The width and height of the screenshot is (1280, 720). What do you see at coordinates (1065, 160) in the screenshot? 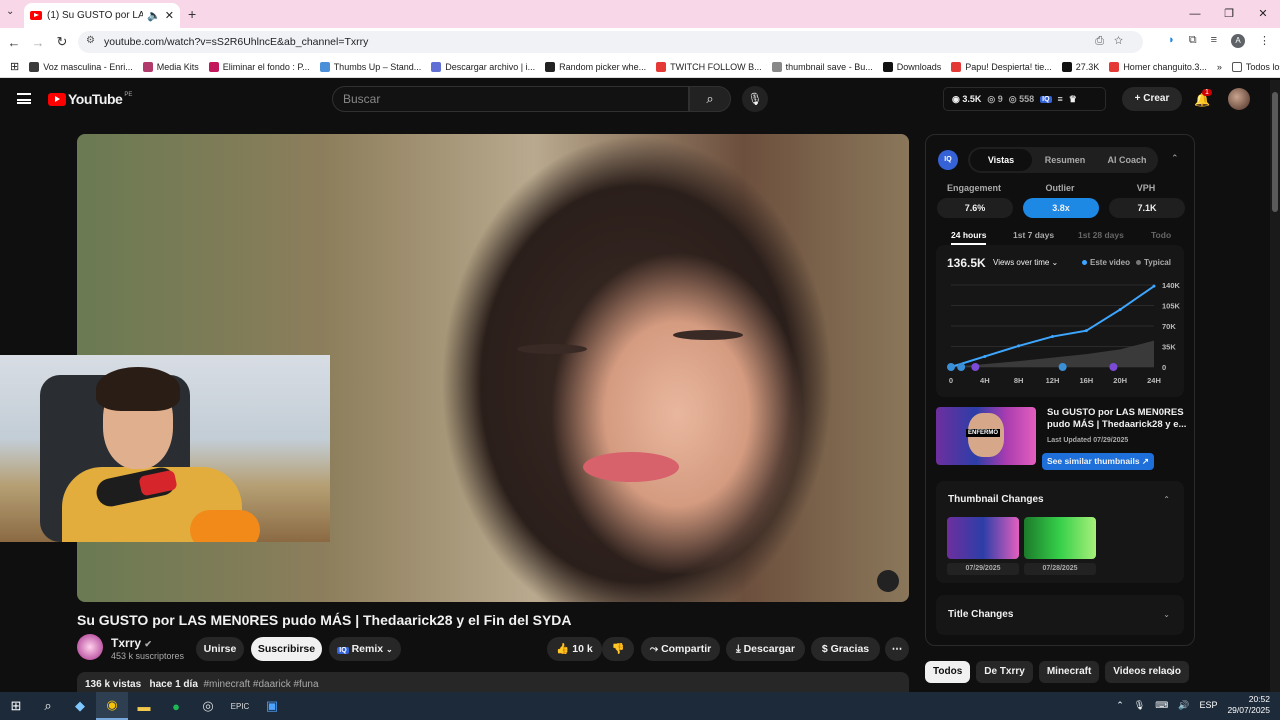
I see `tab-resumen: Resumen` at bounding box center [1065, 160].